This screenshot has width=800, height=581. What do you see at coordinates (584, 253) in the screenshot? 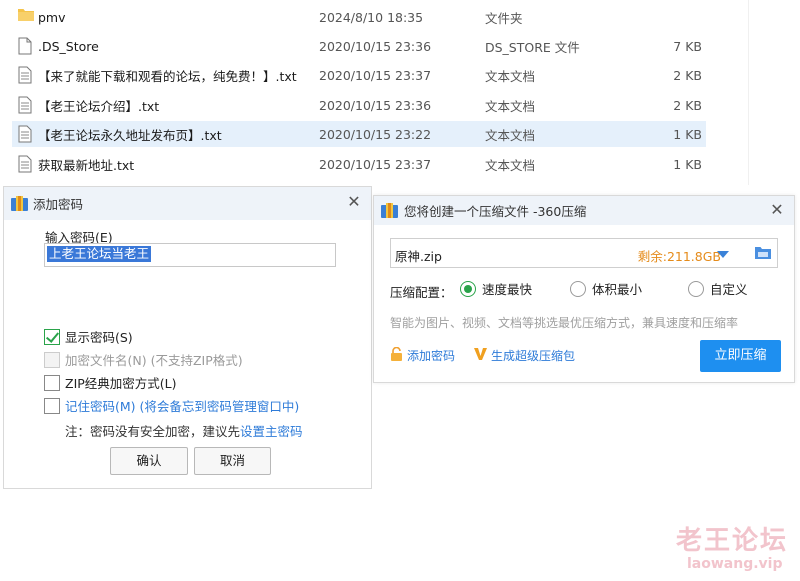
I see `archive-name-field: 原神.zip 剩余:211.8GB` at bounding box center [584, 253].